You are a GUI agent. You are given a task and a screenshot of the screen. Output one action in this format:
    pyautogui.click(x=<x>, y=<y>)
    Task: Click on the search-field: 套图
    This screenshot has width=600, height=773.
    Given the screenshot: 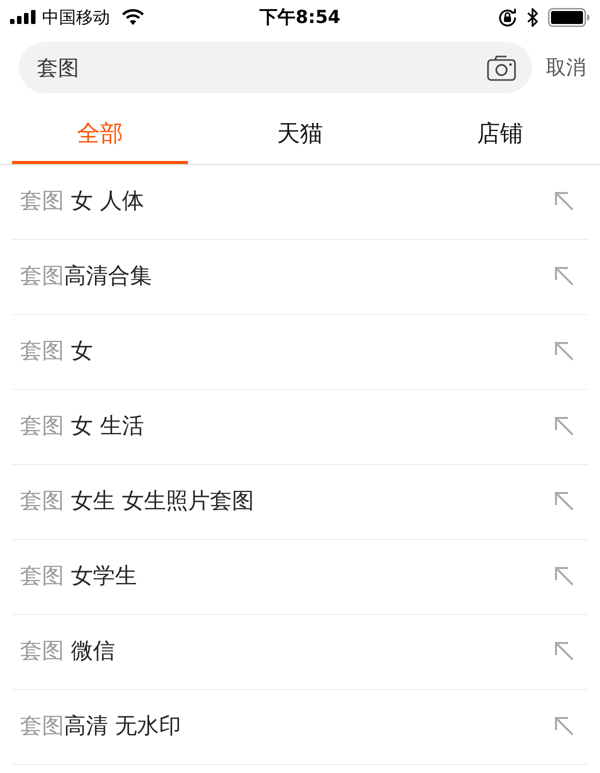 What is the action you would take?
    pyautogui.click(x=275, y=67)
    